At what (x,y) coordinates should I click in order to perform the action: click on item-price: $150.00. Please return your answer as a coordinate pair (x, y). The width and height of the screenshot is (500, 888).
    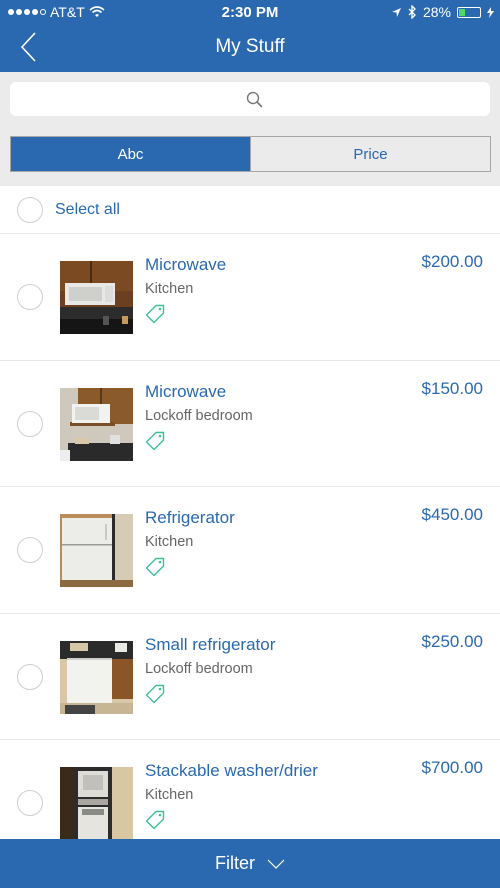
    Looking at the image, I should click on (452, 388).